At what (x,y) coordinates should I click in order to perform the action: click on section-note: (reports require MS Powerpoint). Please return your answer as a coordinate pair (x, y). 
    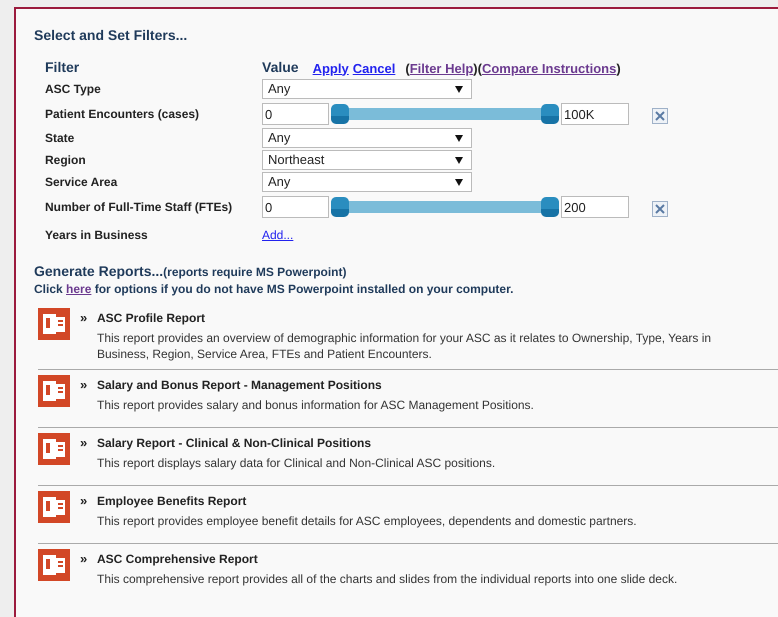
    Looking at the image, I should click on (255, 272).